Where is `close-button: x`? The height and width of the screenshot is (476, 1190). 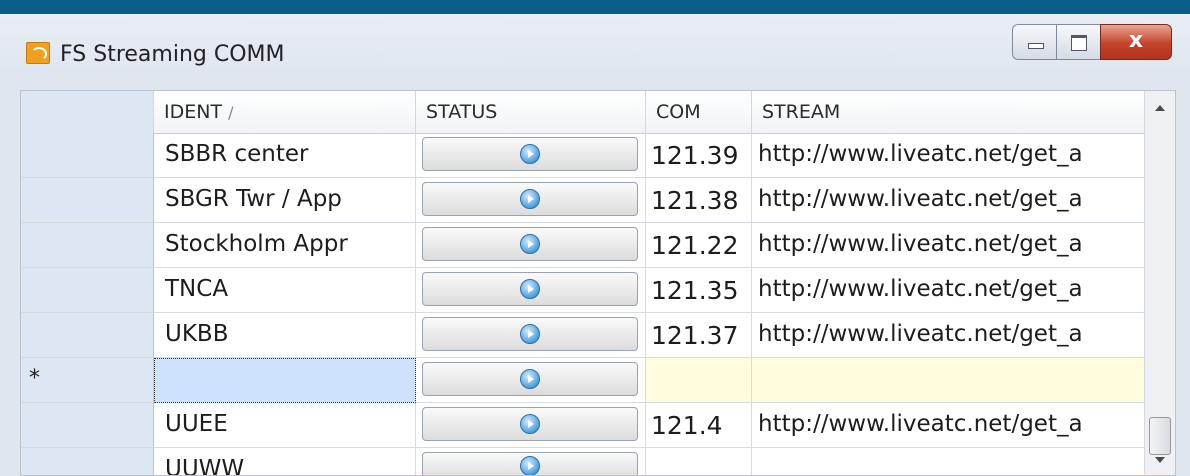
close-button: x is located at coordinates (1136, 42).